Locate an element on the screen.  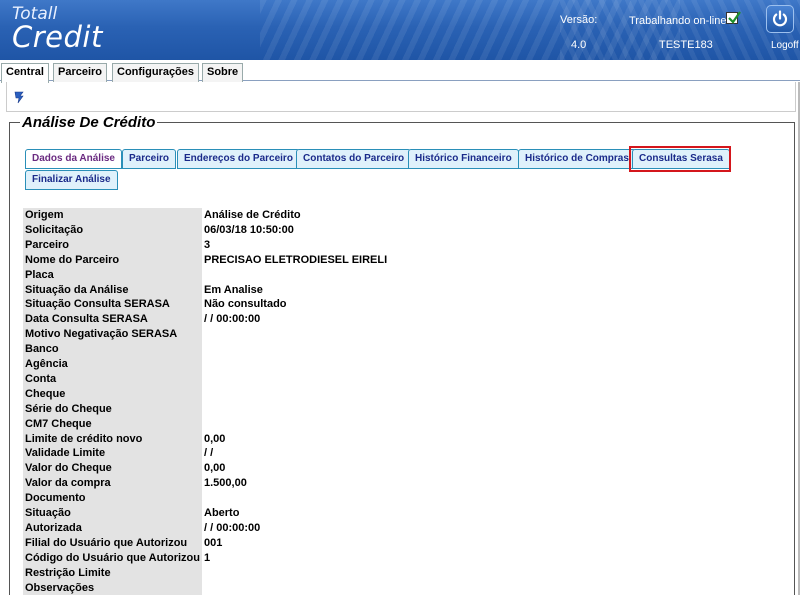
field-label: Conta is located at coordinates (112, 379).